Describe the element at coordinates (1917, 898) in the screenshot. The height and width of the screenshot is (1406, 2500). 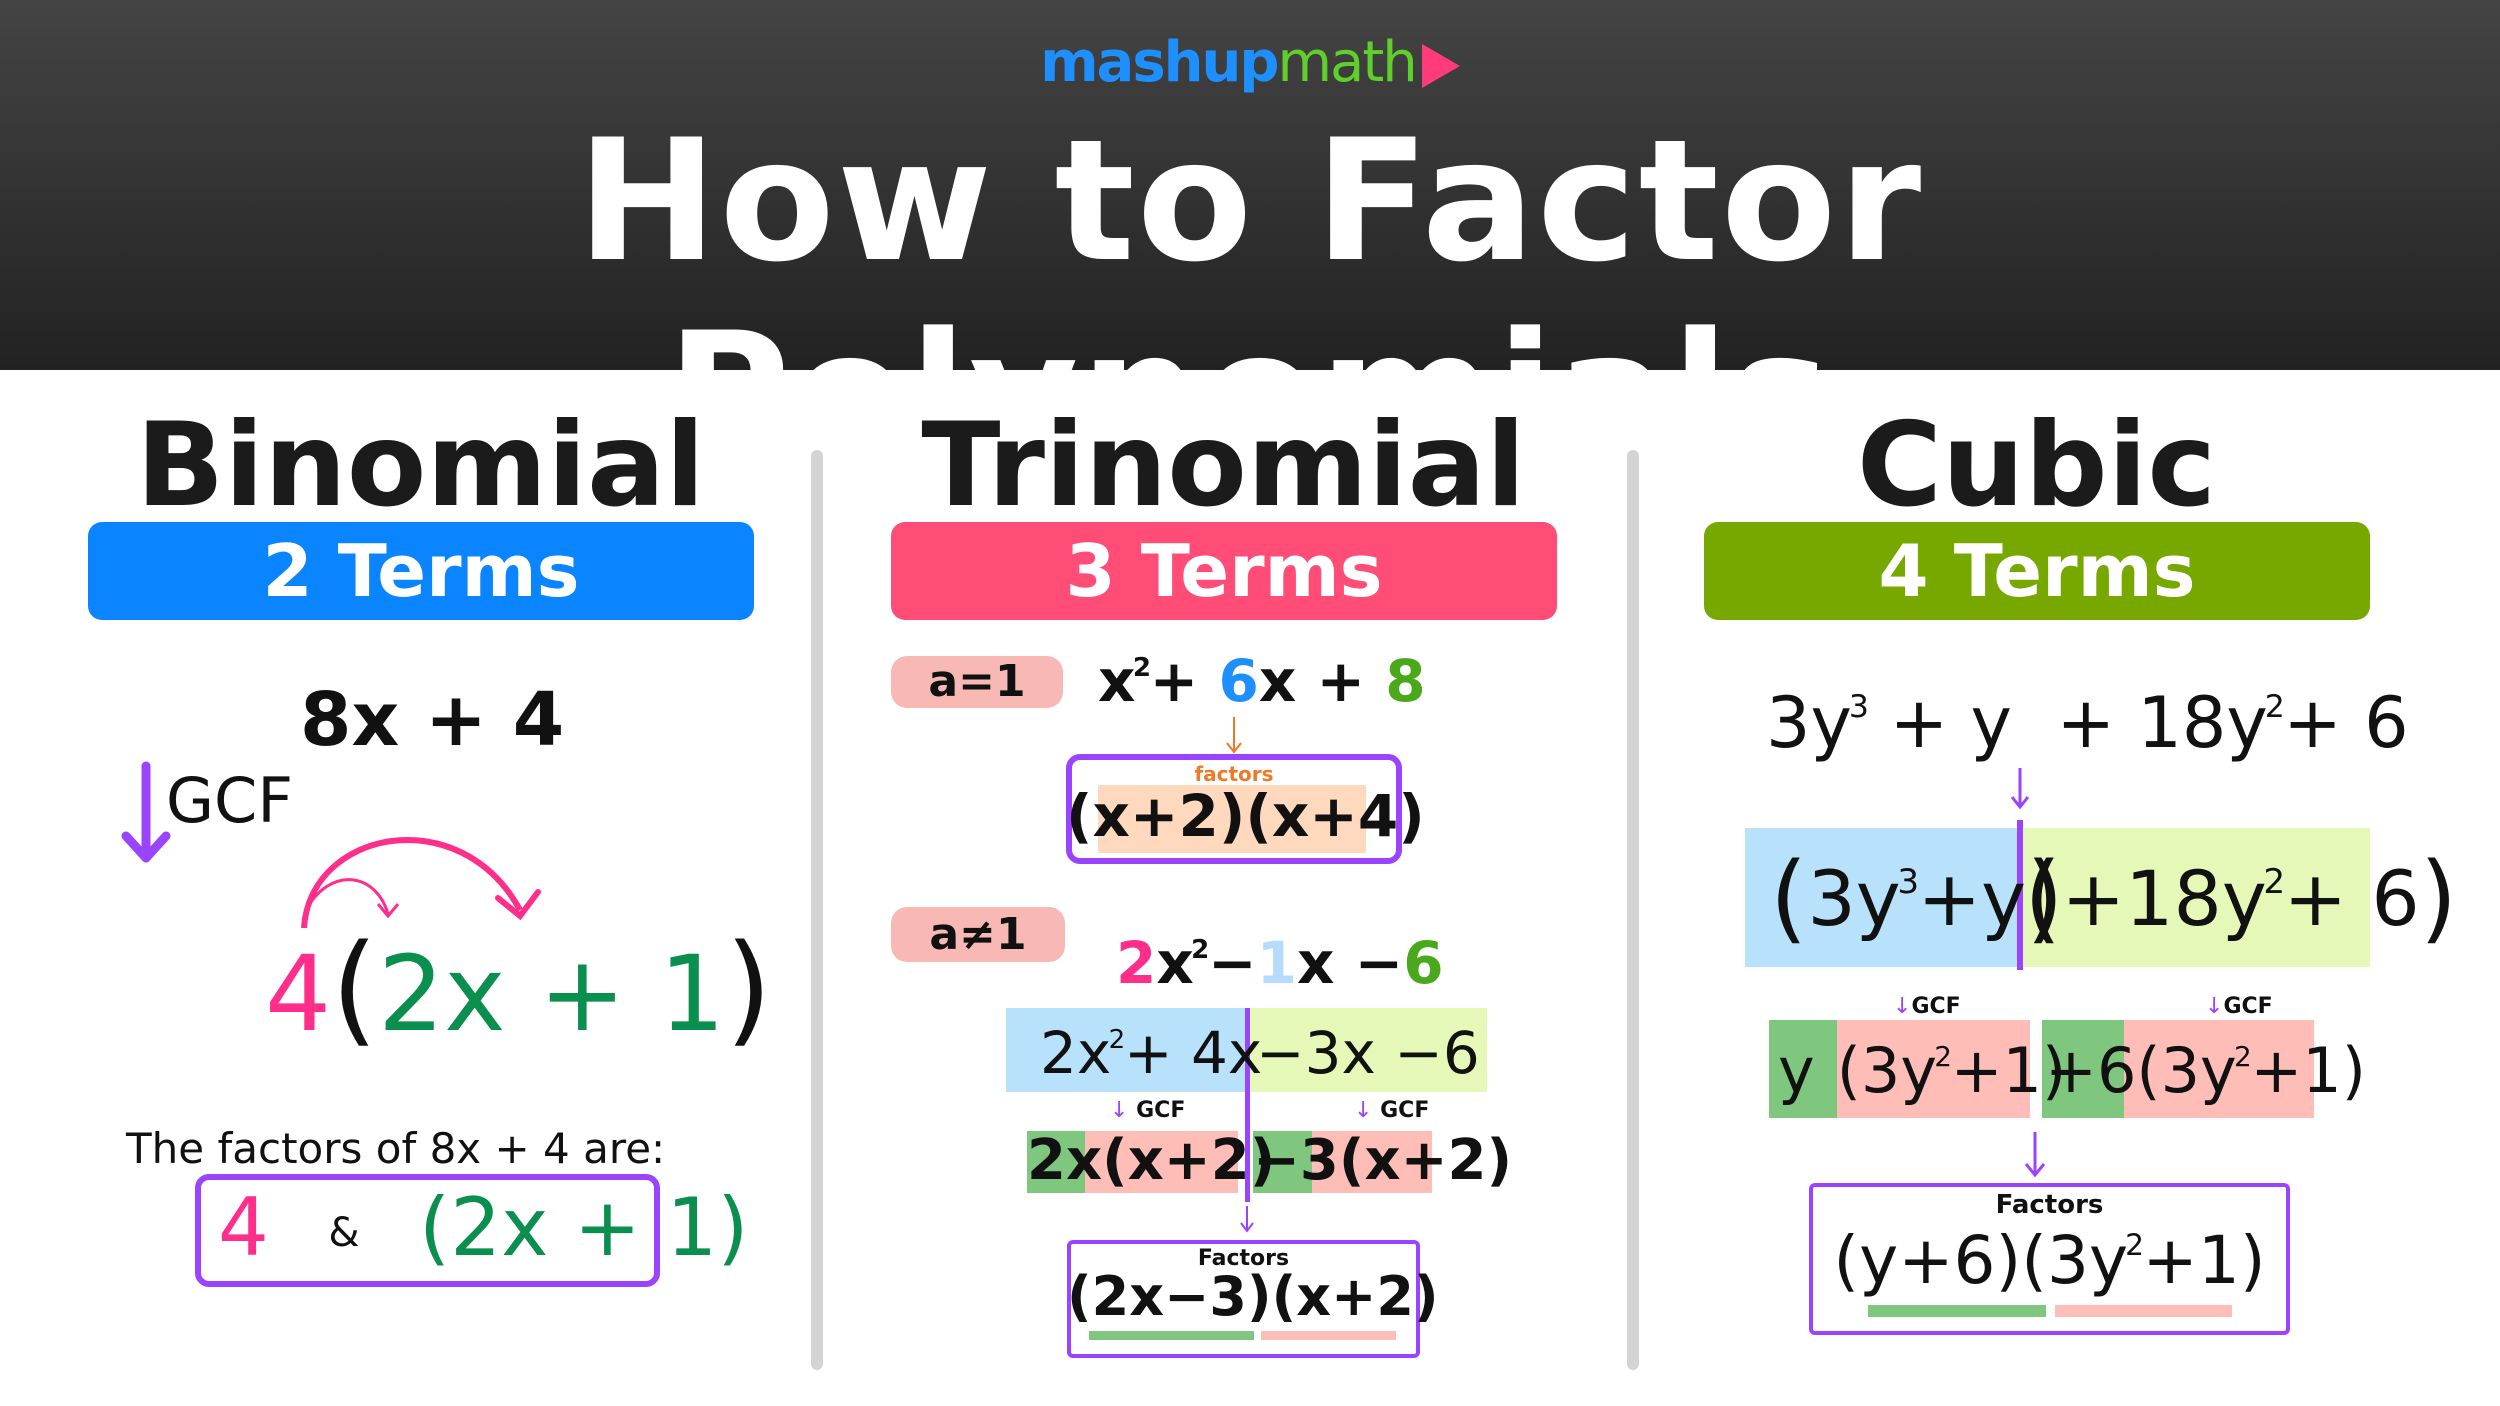
I see `cubic-split-left: (3y3+y)` at that location.